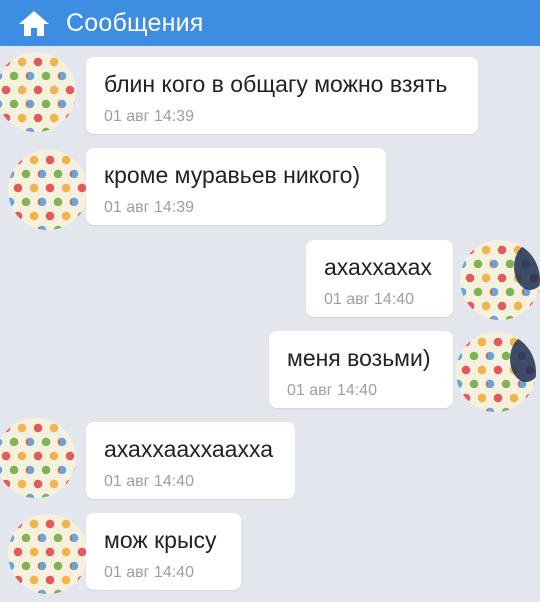 This screenshot has width=540, height=602. What do you see at coordinates (34, 23) in the screenshot?
I see `home-icon` at bounding box center [34, 23].